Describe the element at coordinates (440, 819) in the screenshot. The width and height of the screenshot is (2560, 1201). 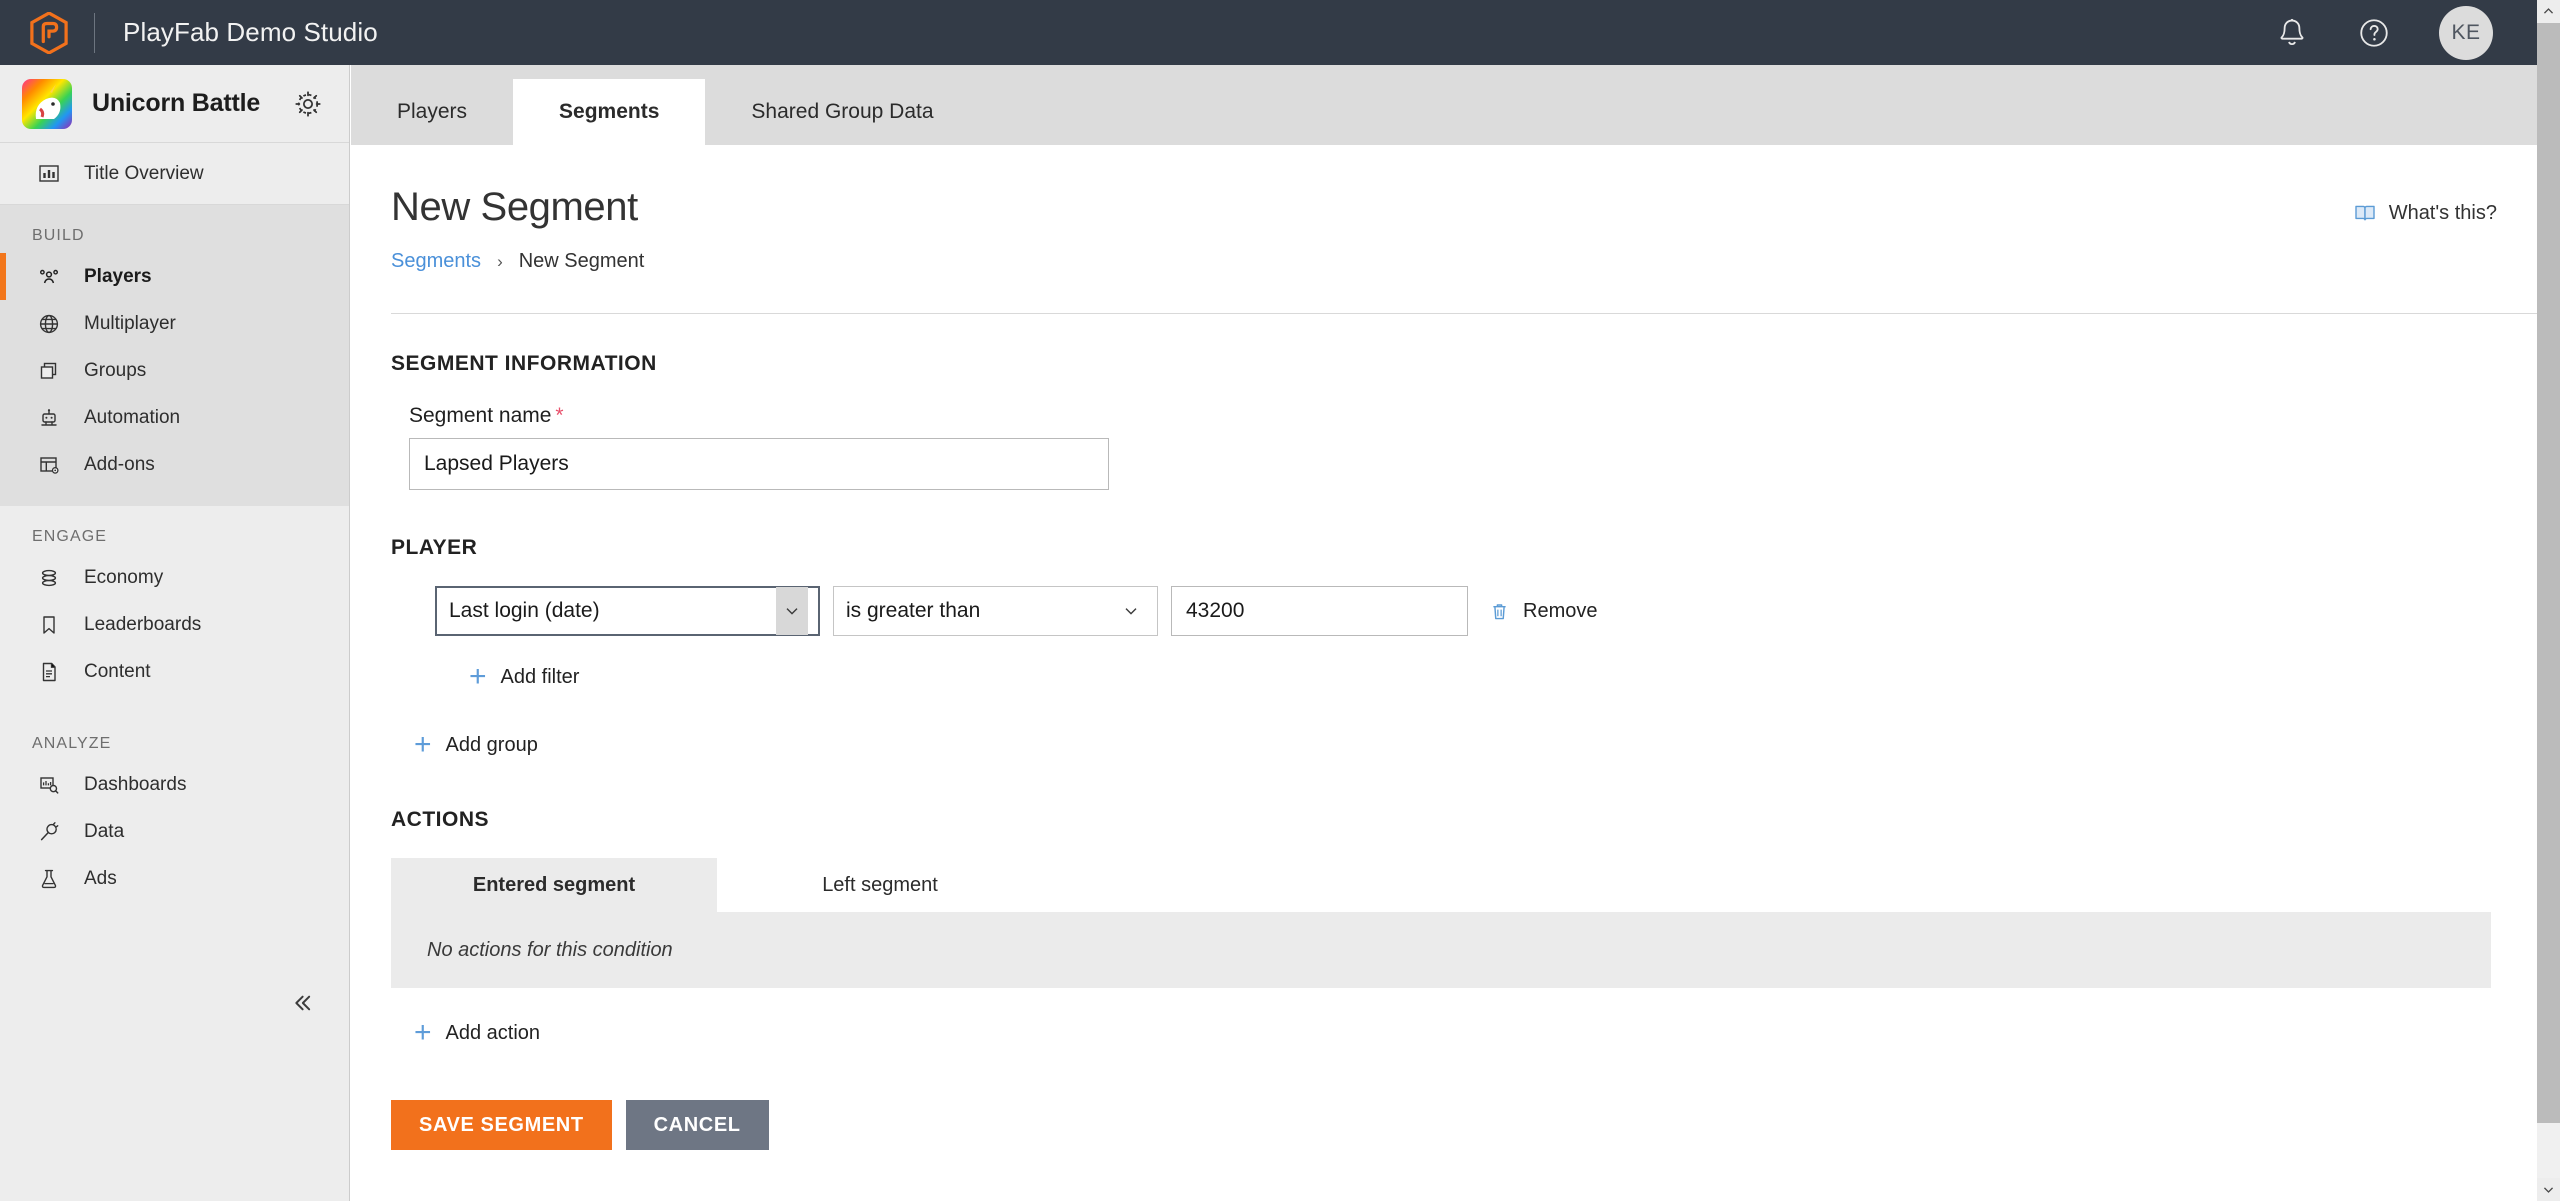
I see `actions-section-title: ACTIONS` at that location.